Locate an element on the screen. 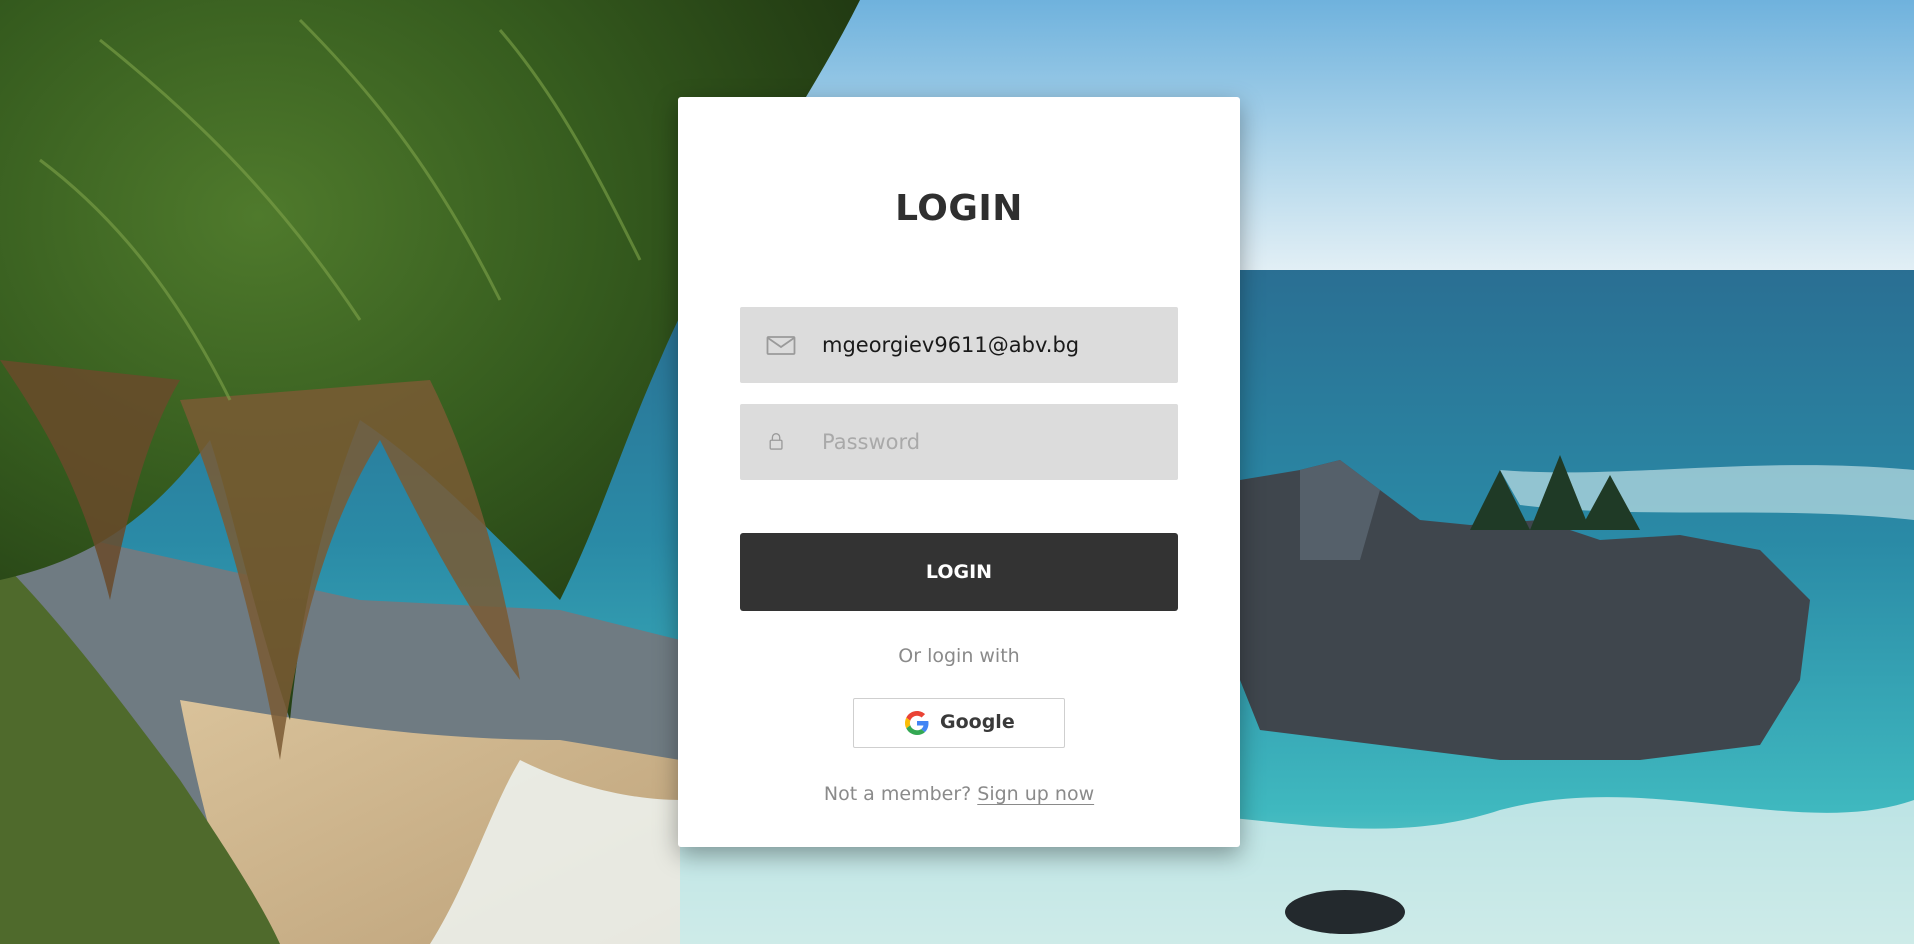 The image size is (1914, 944). not-member-text: Not a member? is located at coordinates (897, 794).